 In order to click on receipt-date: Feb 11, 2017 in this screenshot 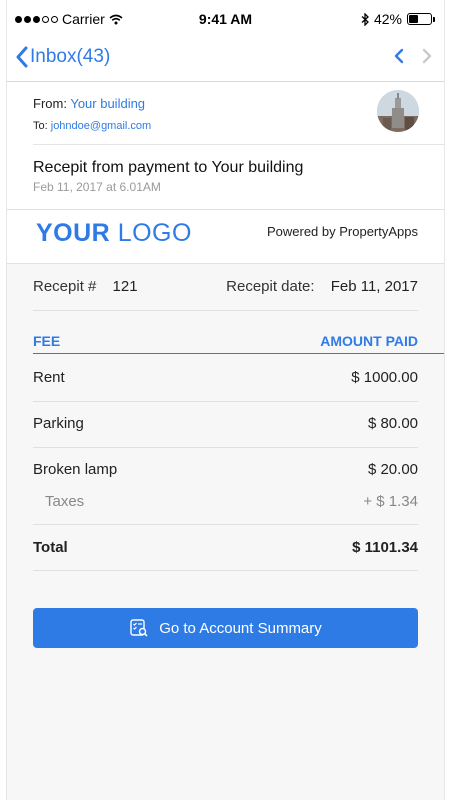, I will do `click(374, 286)`.